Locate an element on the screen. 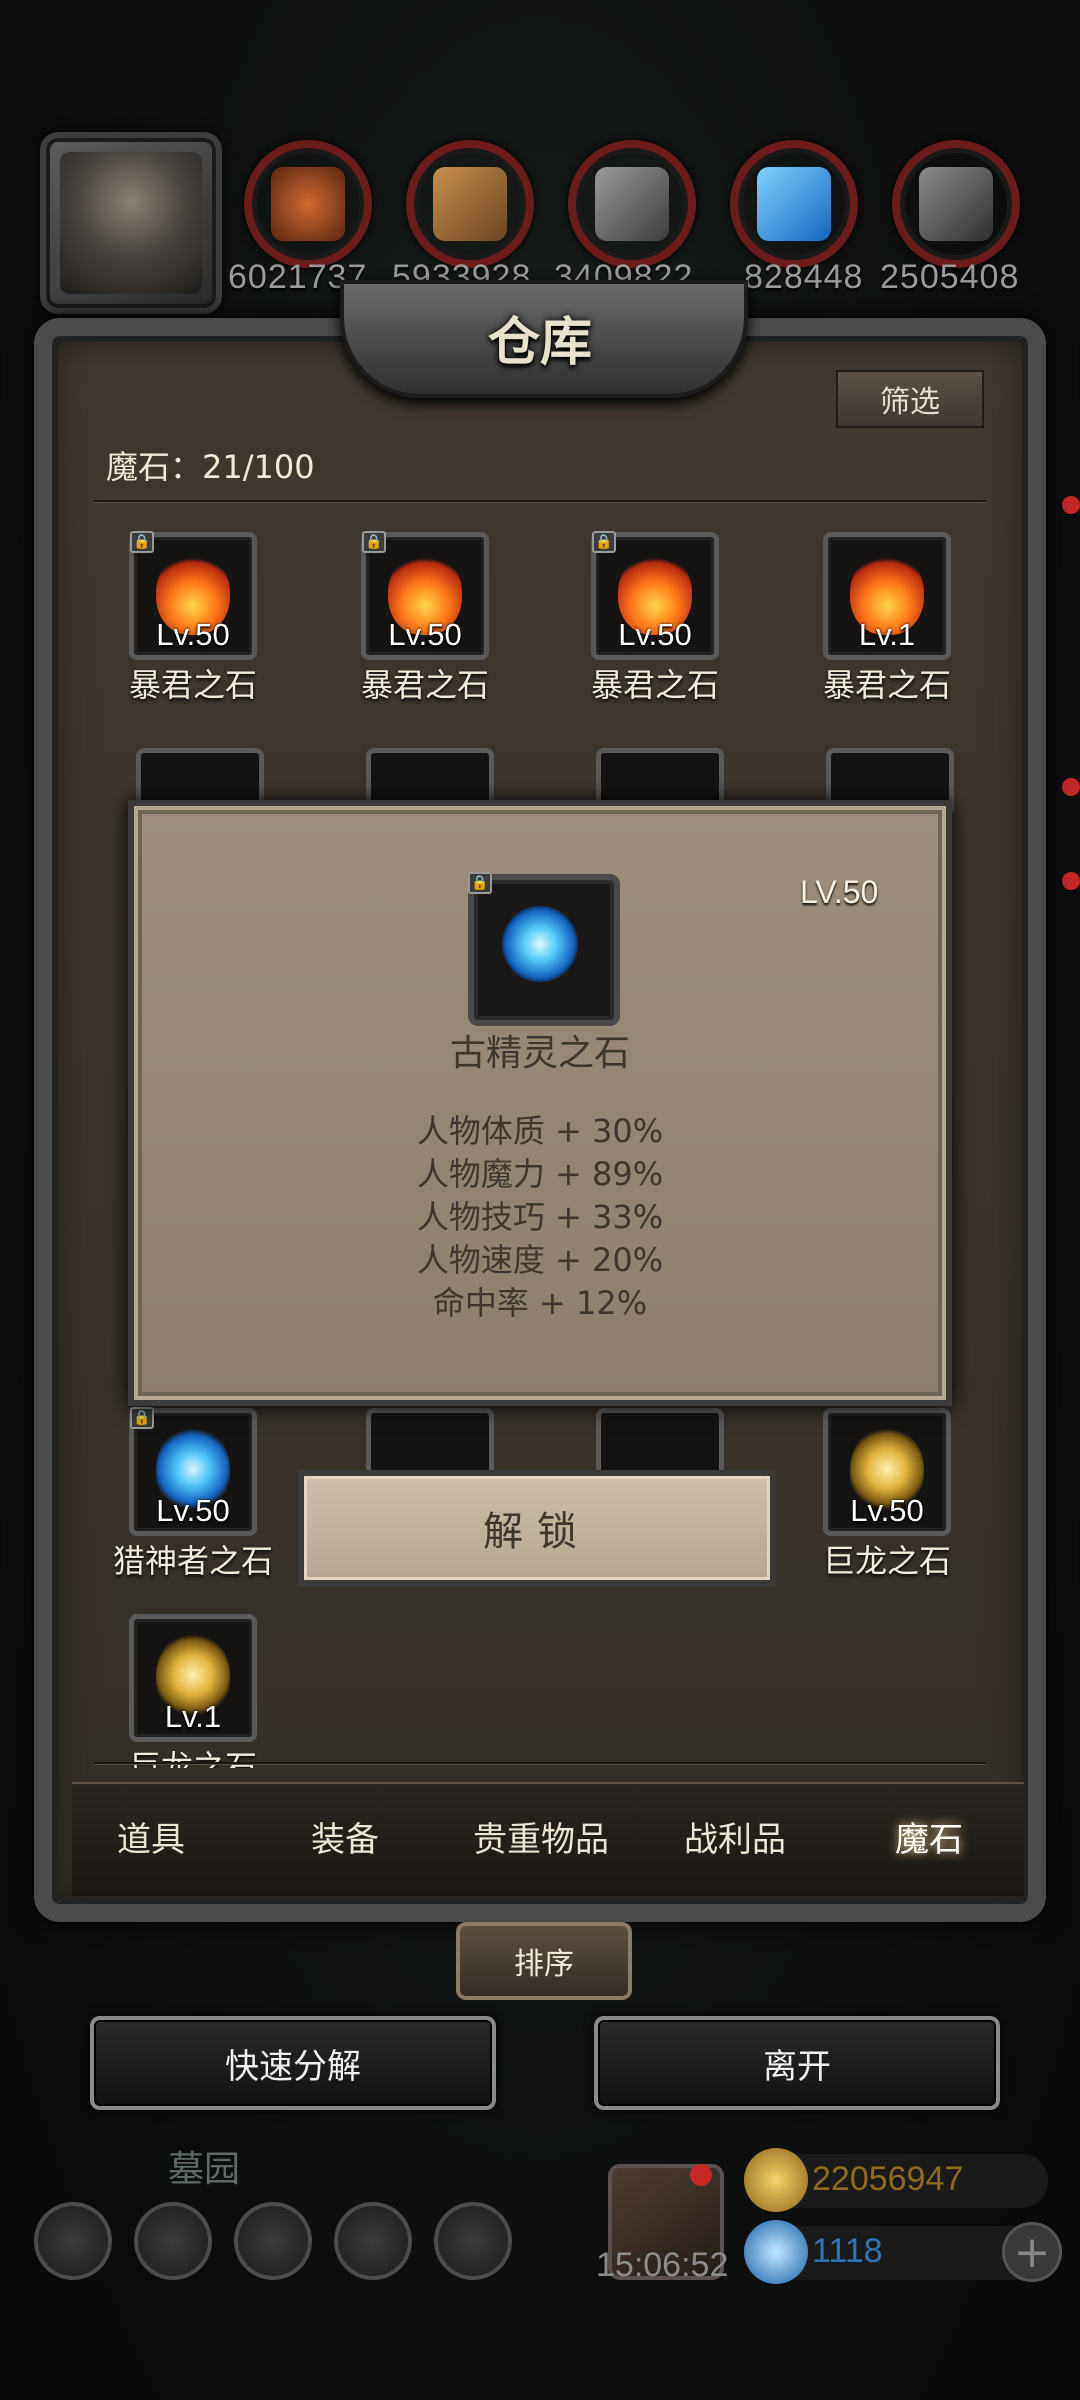 The height and width of the screenshot is (2400, 1080). achievement-icon is located at coordinates (173, 2241).